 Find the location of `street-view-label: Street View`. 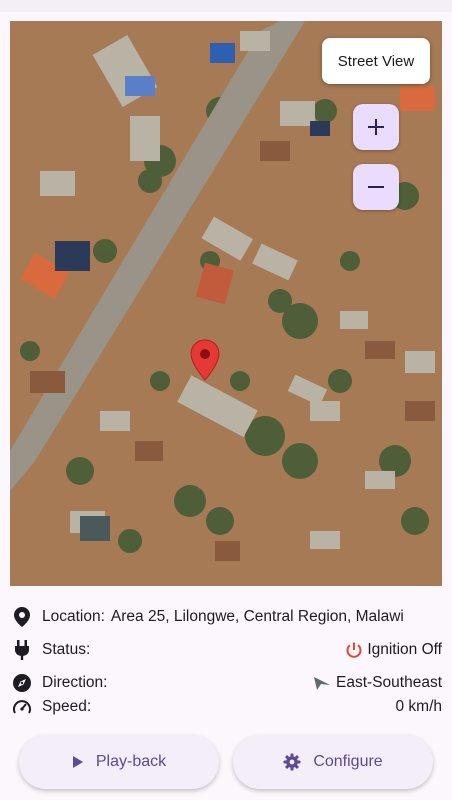

street-view-label: Street View is located at coordinates (376, 61).